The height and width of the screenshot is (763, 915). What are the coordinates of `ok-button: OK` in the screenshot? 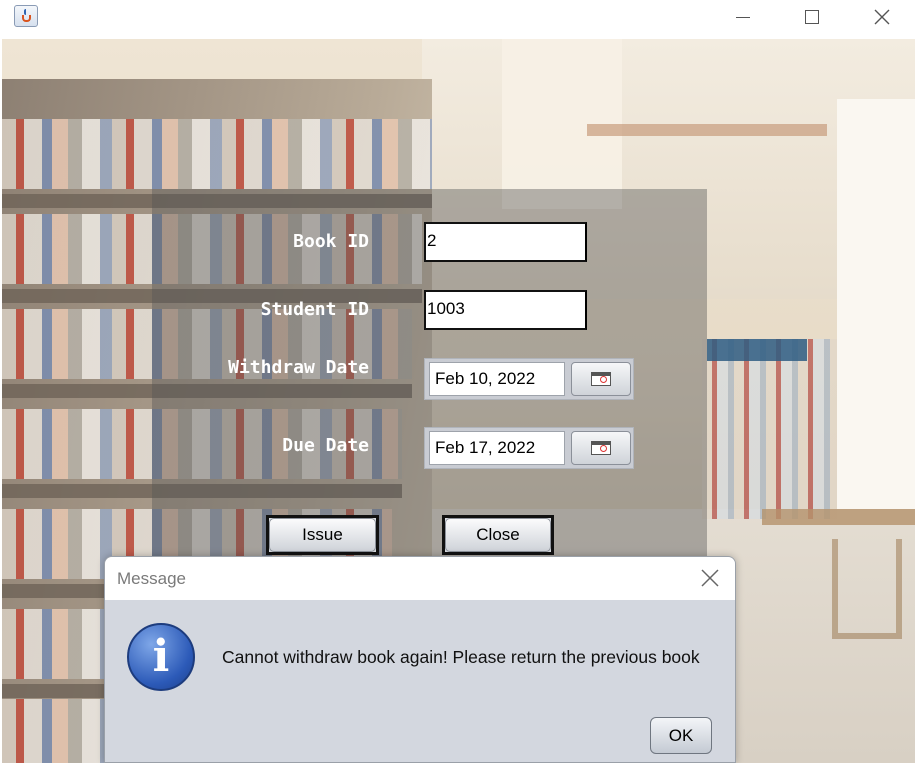 It's located at (681, 735).